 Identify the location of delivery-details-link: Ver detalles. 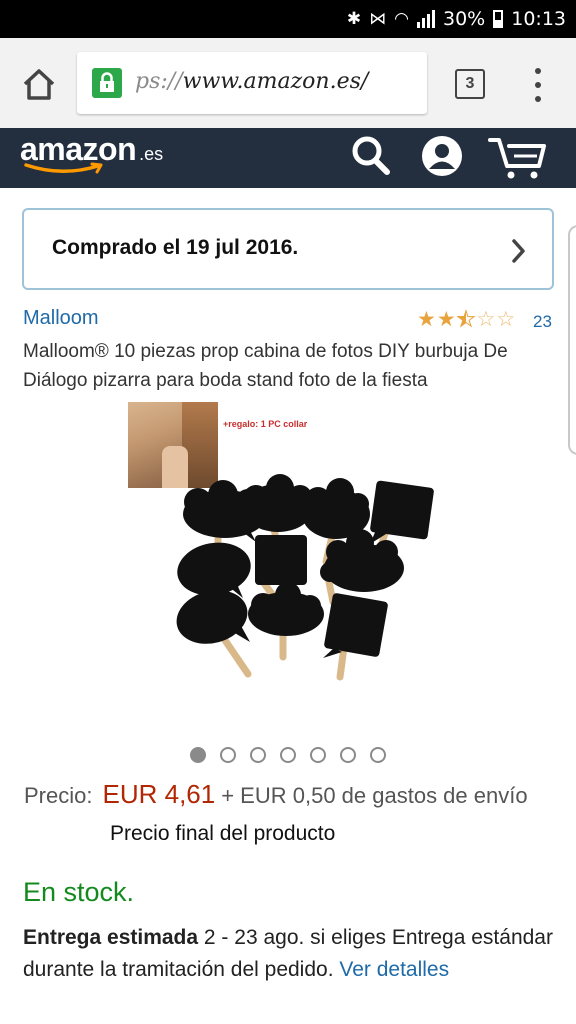
(394, 969).